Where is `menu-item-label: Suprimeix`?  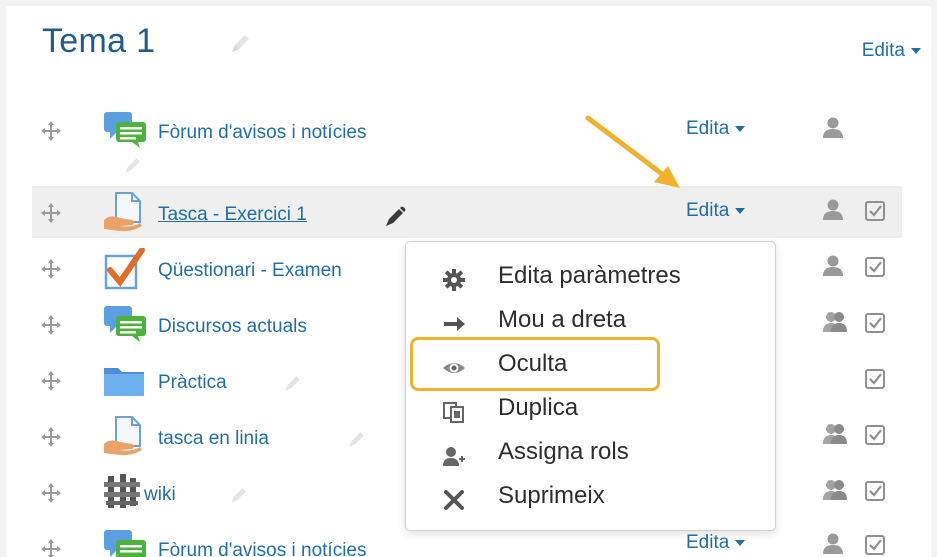 menu-item-label: Suprimeix is located at coordinates (551, 495).